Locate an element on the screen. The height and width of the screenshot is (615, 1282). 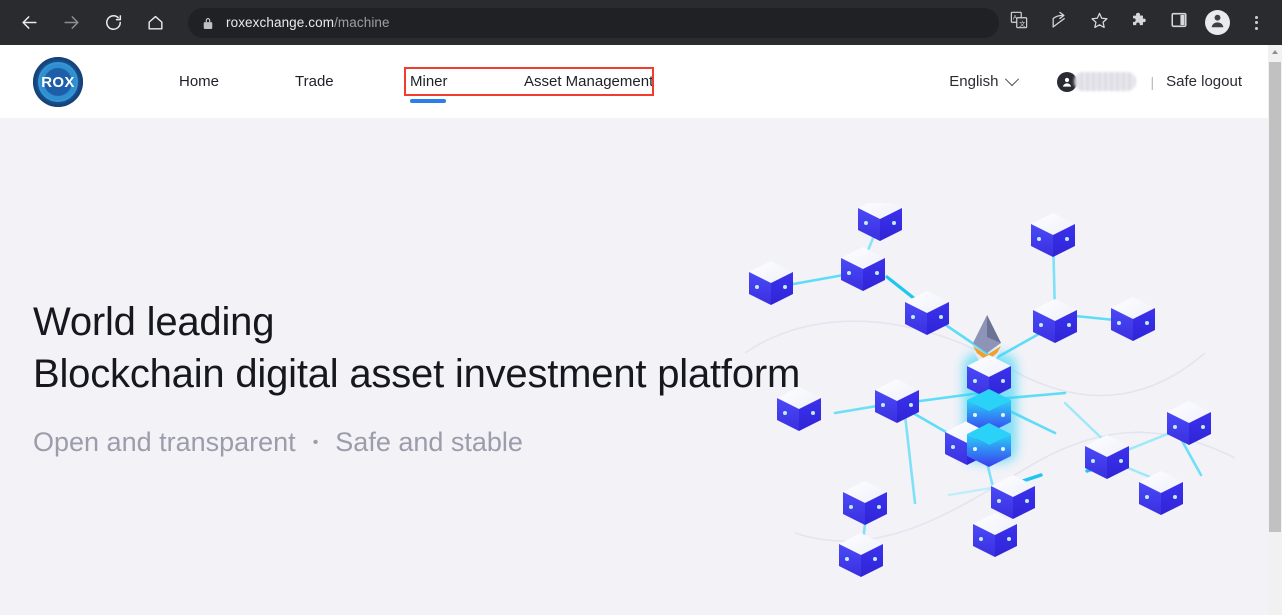
bookmark-button is located at coordinates (1099, 23).